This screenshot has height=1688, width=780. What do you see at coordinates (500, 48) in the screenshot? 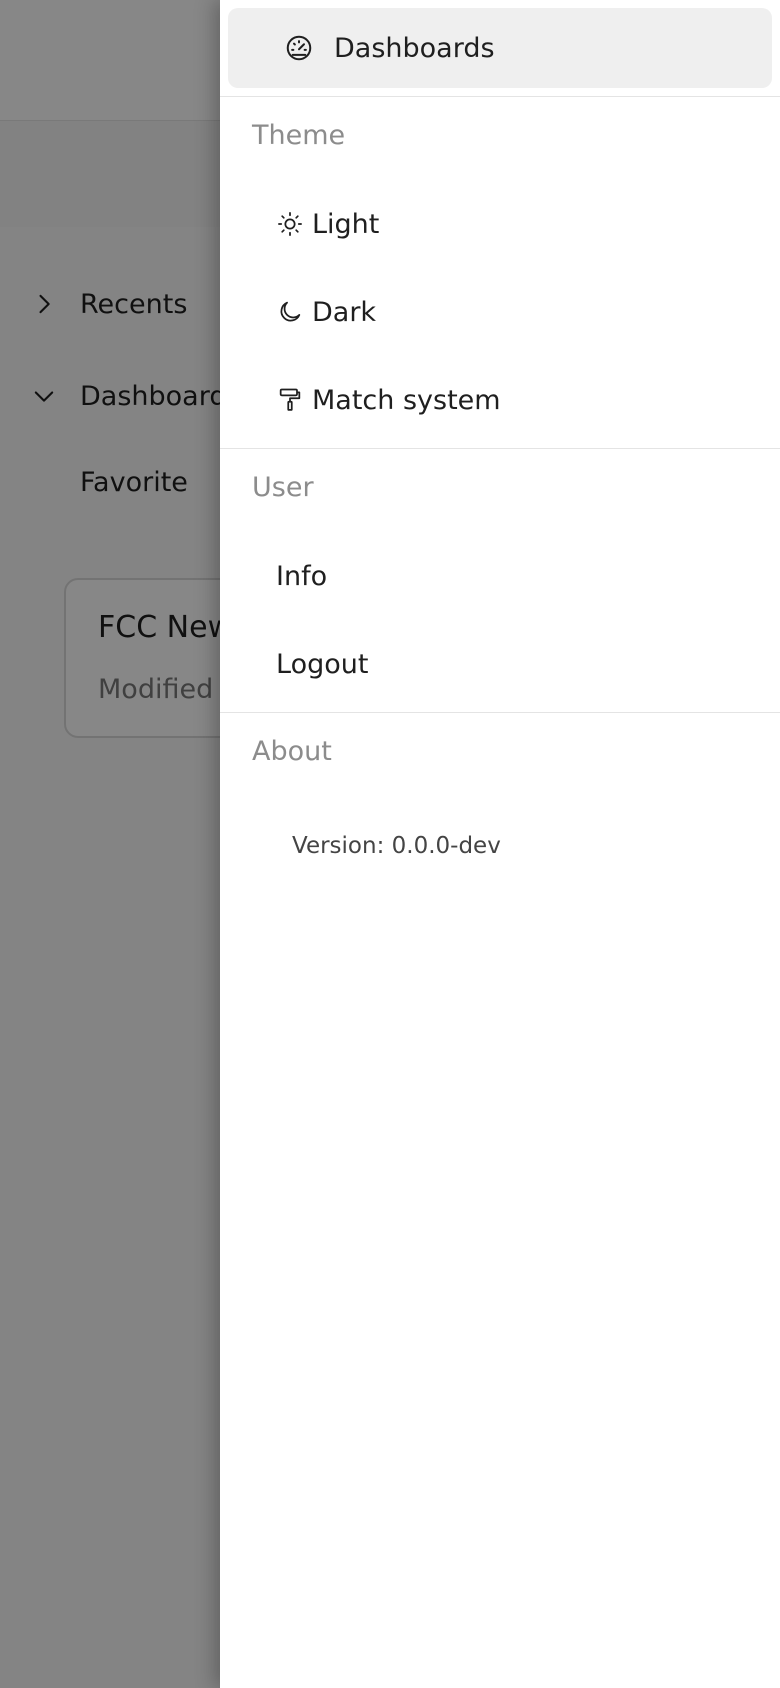
I see `nav-item-dashboards: Dashboards` at bounding box center [500, 48].